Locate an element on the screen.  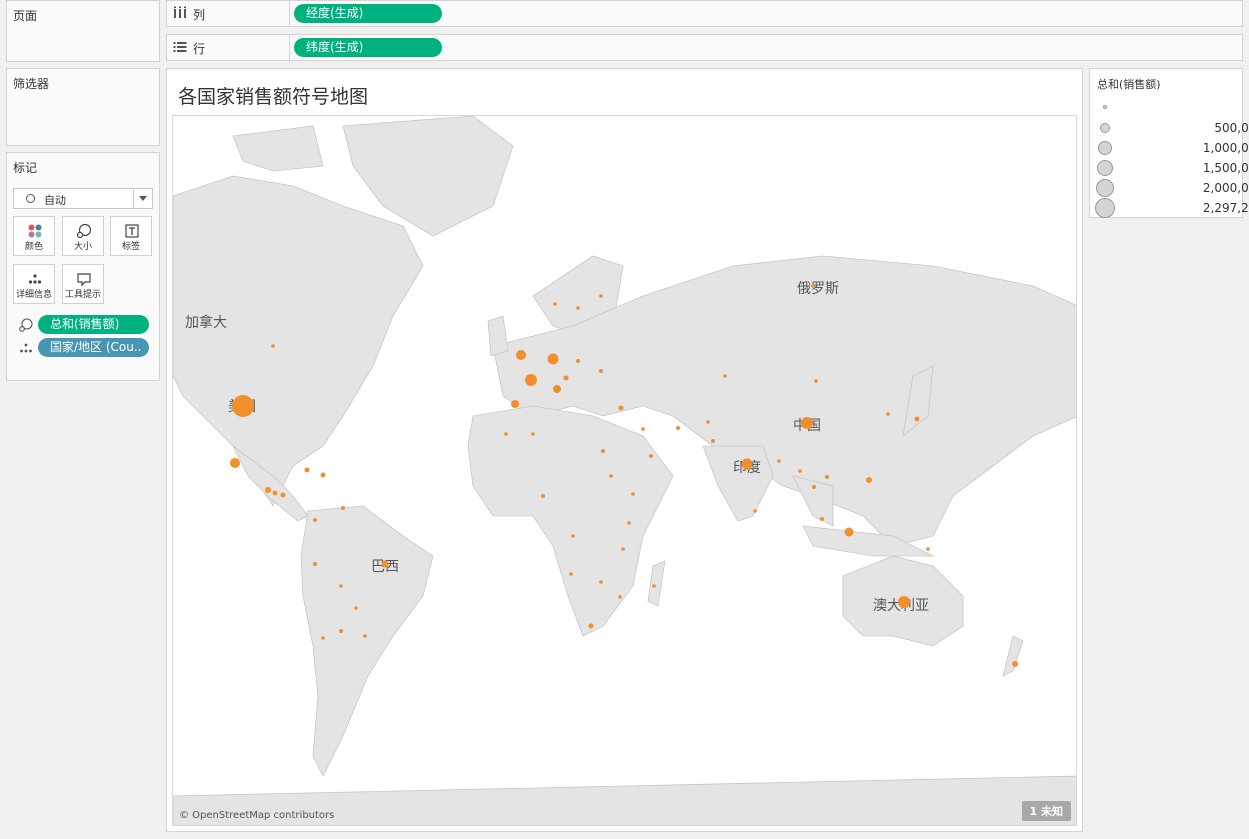
color-button: 颜色 is located at coordinates (34, 236).